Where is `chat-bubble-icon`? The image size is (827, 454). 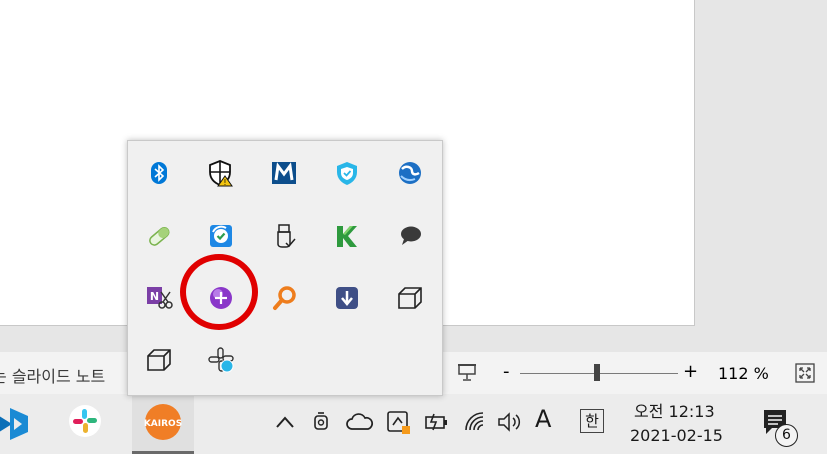 chat-bubble-icon is located at coordinates (410, 236).